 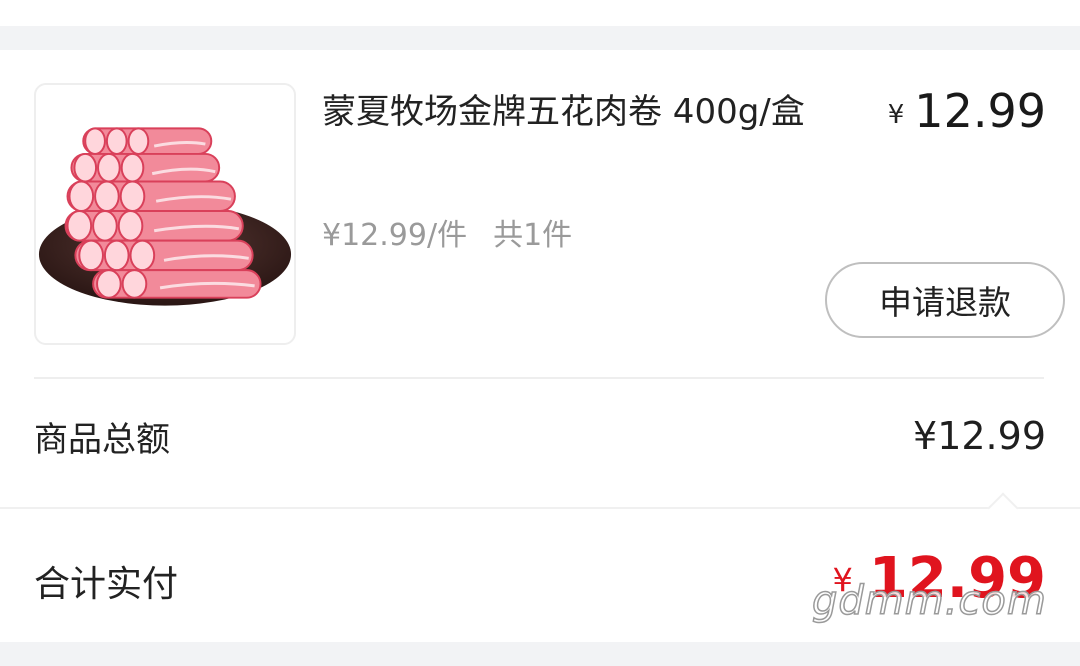 What do you see at coordinates (945, 300) in the screenshot?
I see `refund-button: 申请退款` at bounding box center [945, 300].